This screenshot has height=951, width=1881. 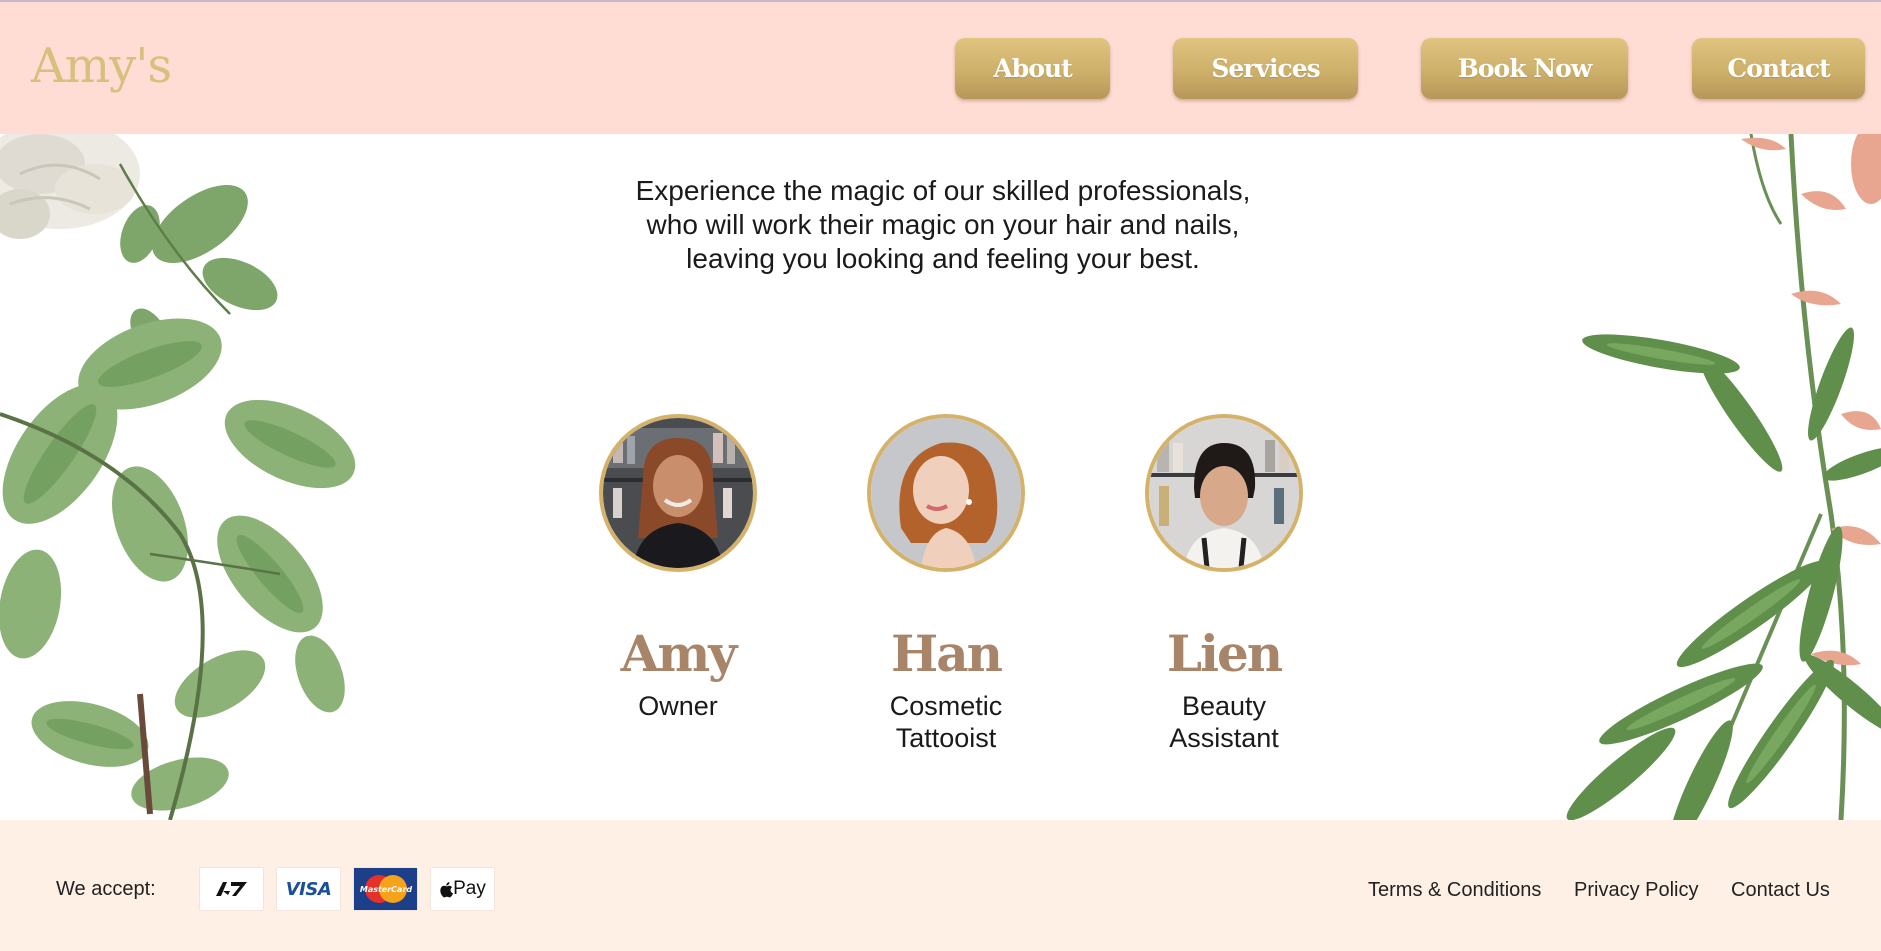 I want to click on nav-book-now-button: Book Now, so click(x=1524, y=68).